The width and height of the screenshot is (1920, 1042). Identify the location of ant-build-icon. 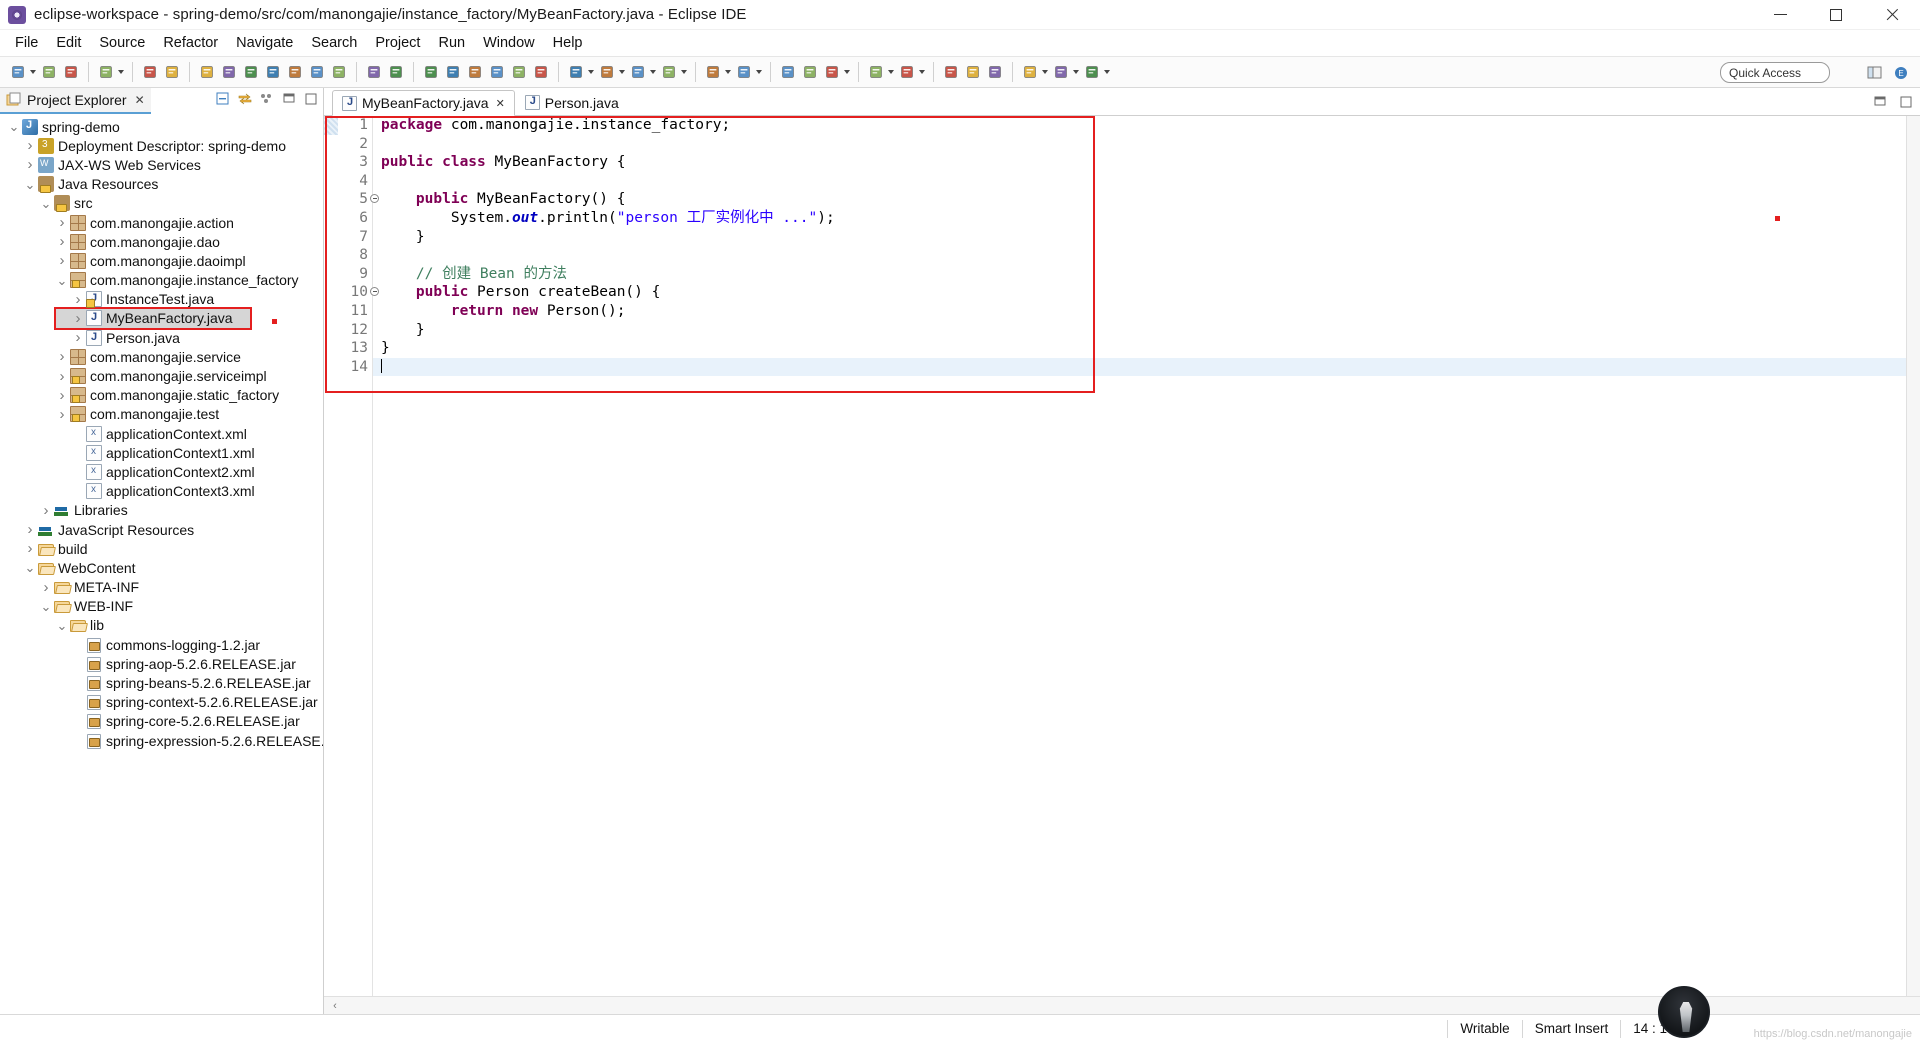
(576, 72).